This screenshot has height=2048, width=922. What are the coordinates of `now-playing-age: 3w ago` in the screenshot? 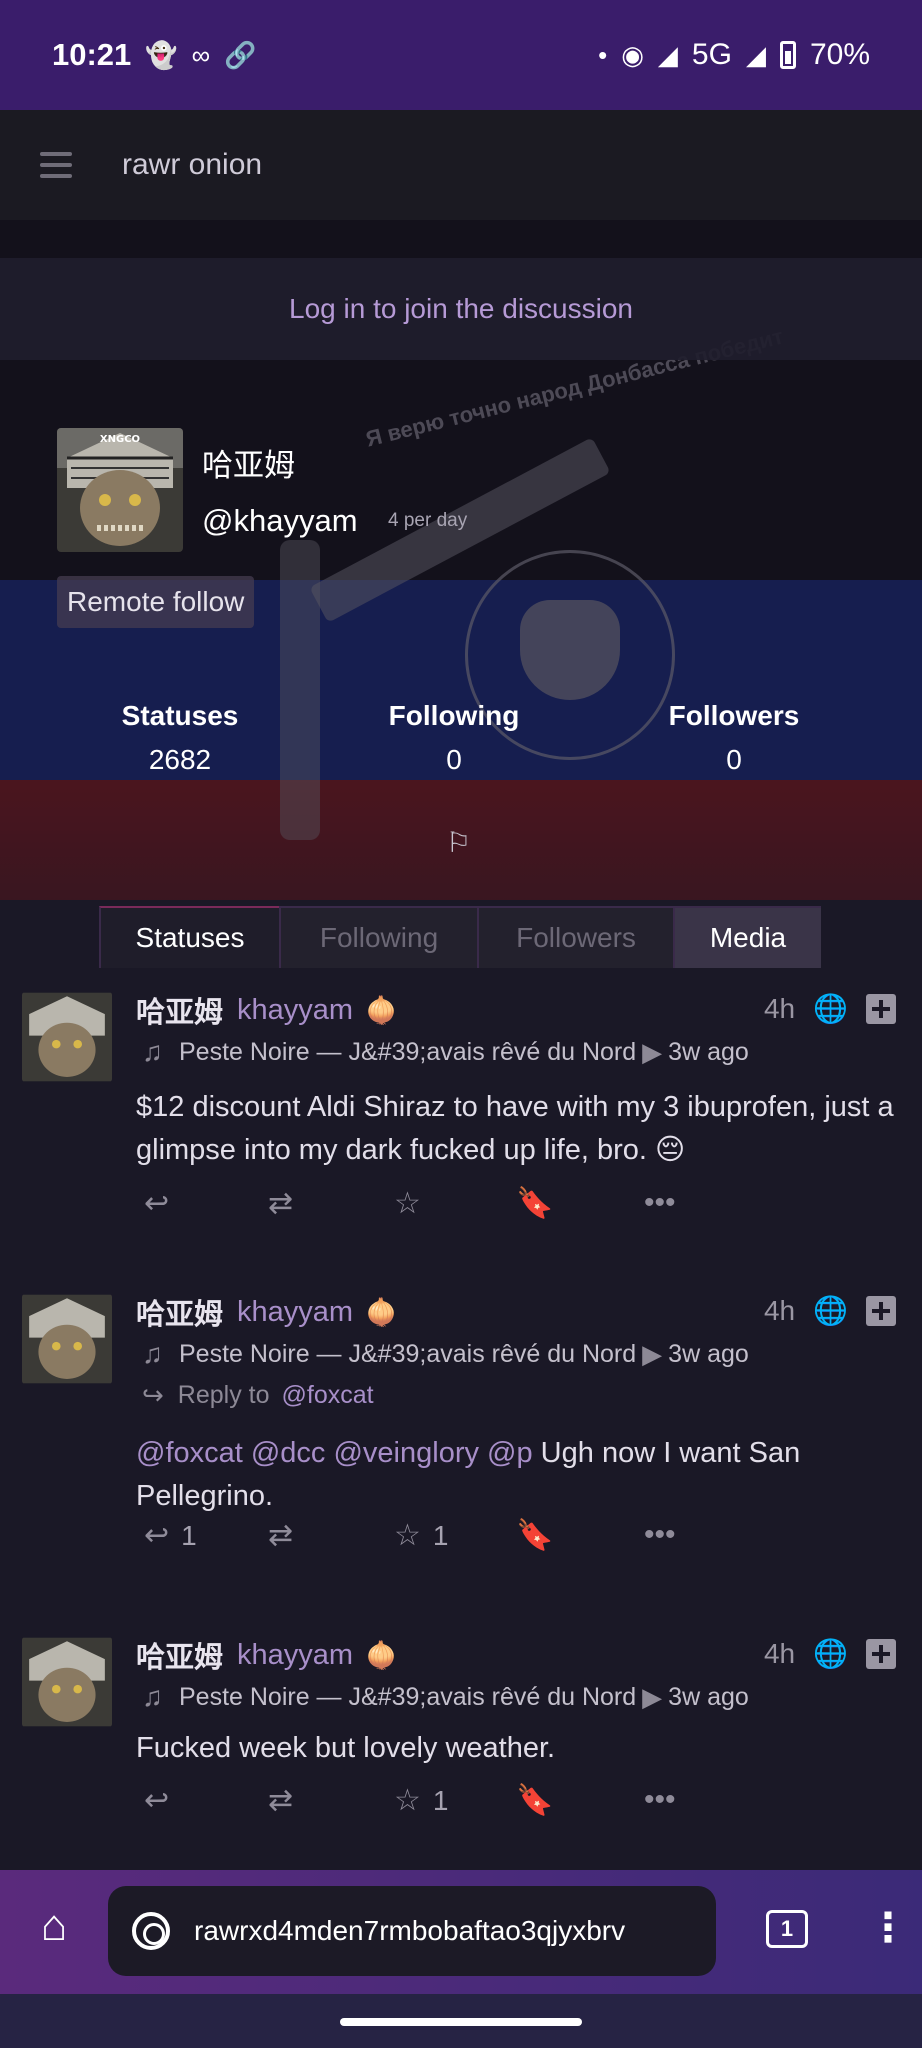 It's located at (708, 1353).